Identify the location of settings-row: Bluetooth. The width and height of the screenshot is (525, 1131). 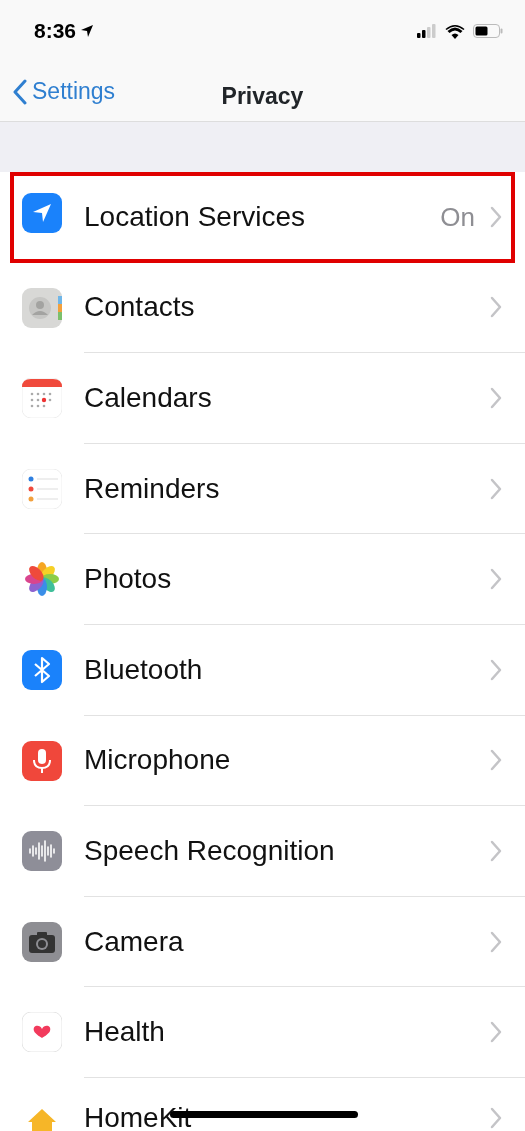
(262, 670).